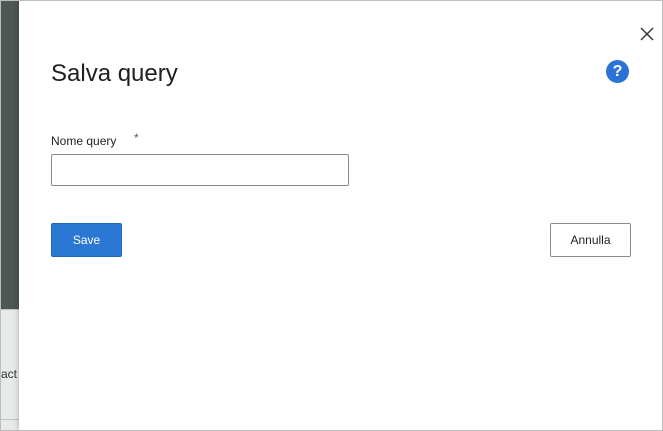 This screenshot has width=663, height=431. Describe the element at coordinates (114, 73) in the screenshot. I see `dialog-title: Salva query` at that location.